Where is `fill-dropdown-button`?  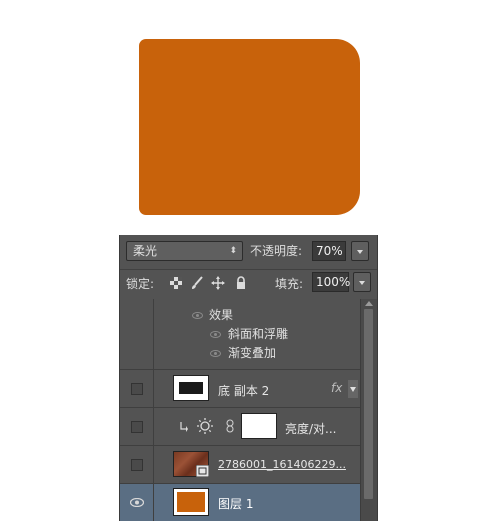 fill-dropdown-button is located at coordinates (362, 282).